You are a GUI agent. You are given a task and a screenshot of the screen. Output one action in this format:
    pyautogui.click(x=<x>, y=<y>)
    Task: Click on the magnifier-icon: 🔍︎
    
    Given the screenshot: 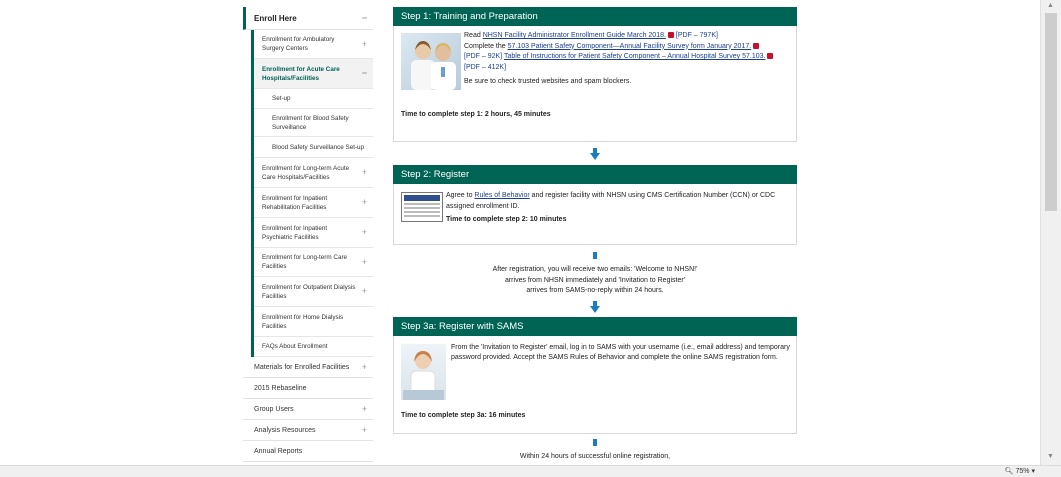 What is the action you would take?
    pyautogui.click(x=1009, y=471)
    